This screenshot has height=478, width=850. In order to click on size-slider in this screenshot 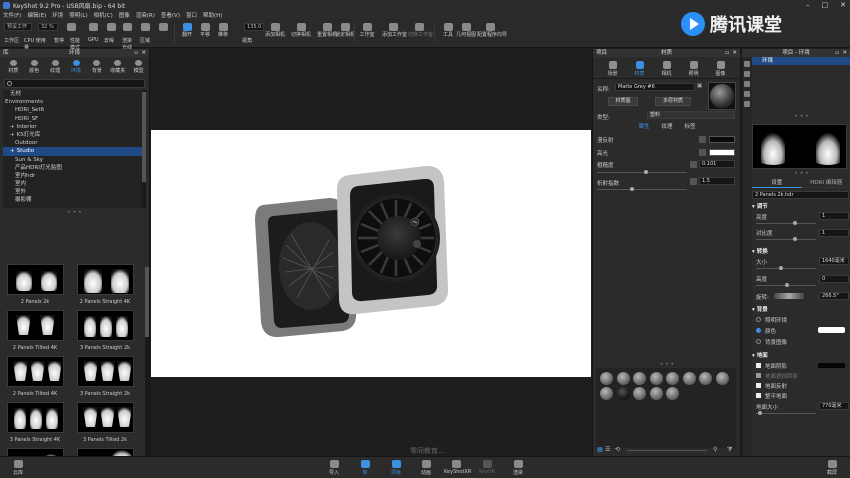, I will do `click(786, 268)`.